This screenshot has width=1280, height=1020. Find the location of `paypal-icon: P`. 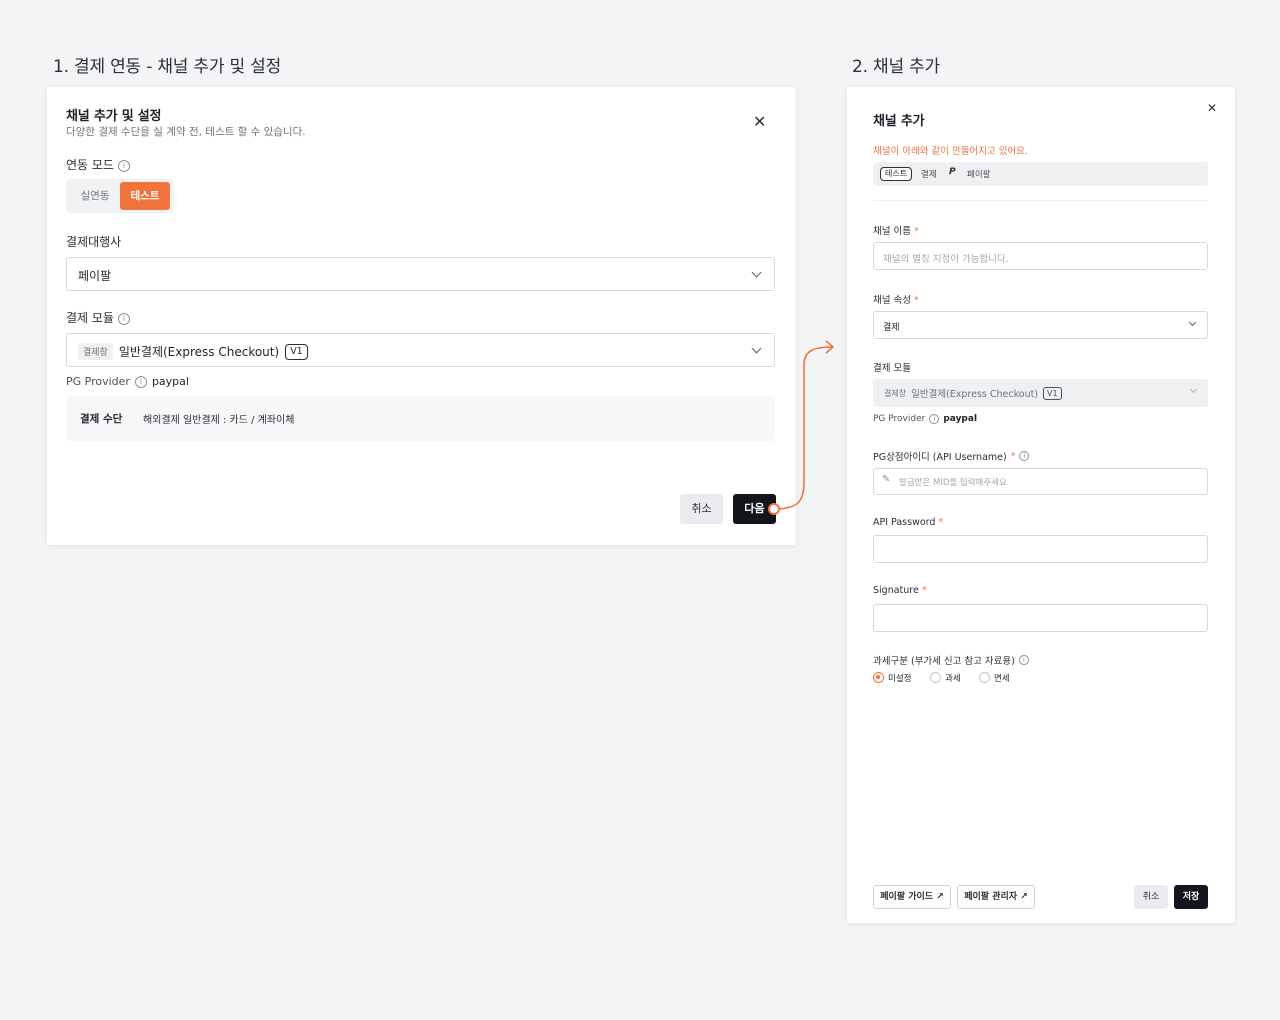

paypal-icon: P is located at coordinates (952, 172).